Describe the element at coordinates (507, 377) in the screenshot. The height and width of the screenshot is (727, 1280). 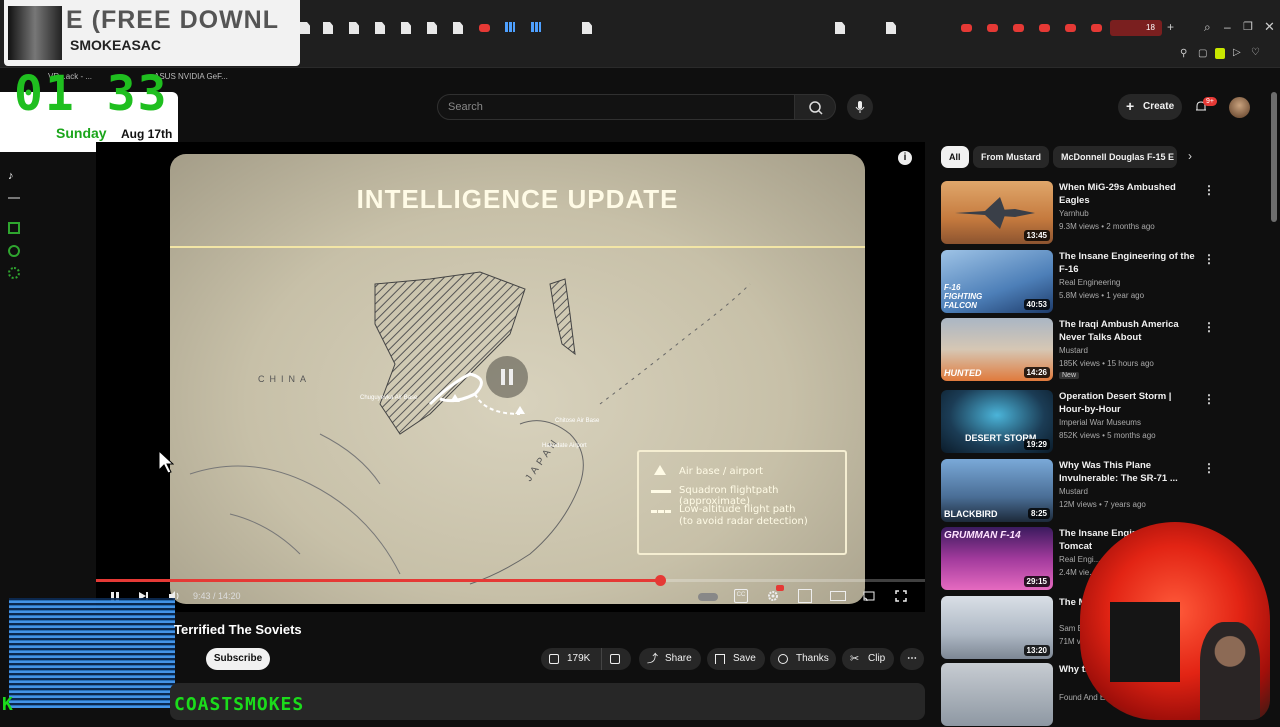
I see `center-pause-button` at that location.